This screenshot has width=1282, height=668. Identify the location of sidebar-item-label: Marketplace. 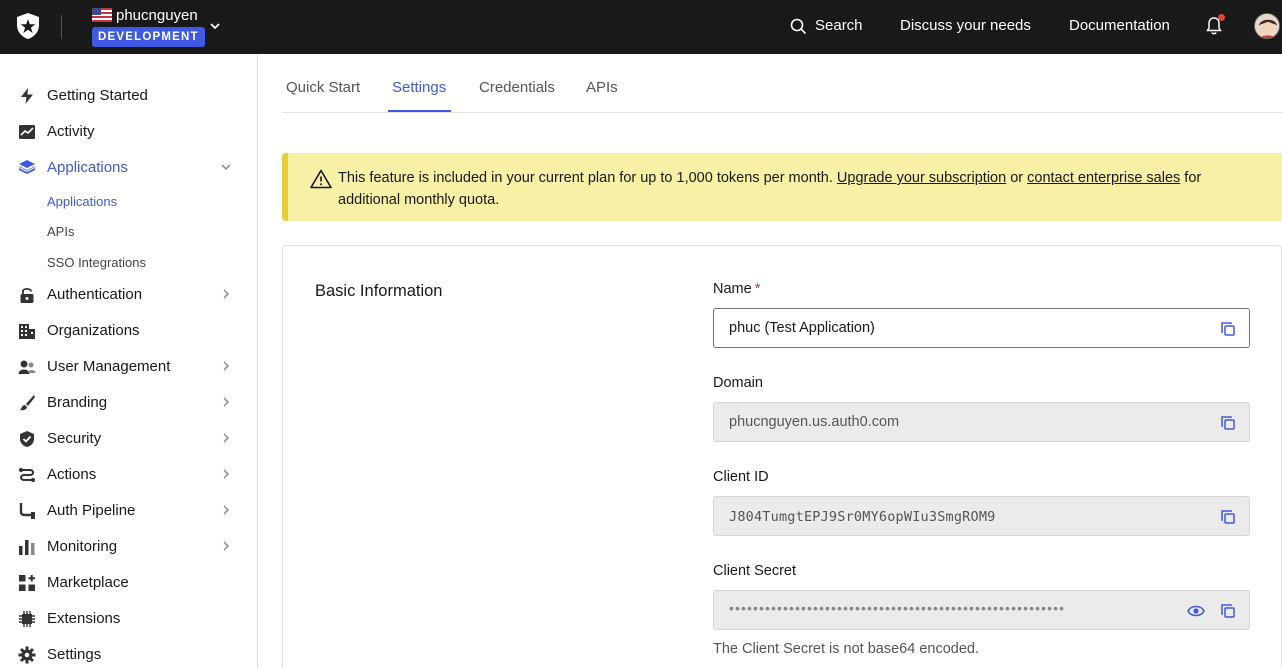
(88, 582).